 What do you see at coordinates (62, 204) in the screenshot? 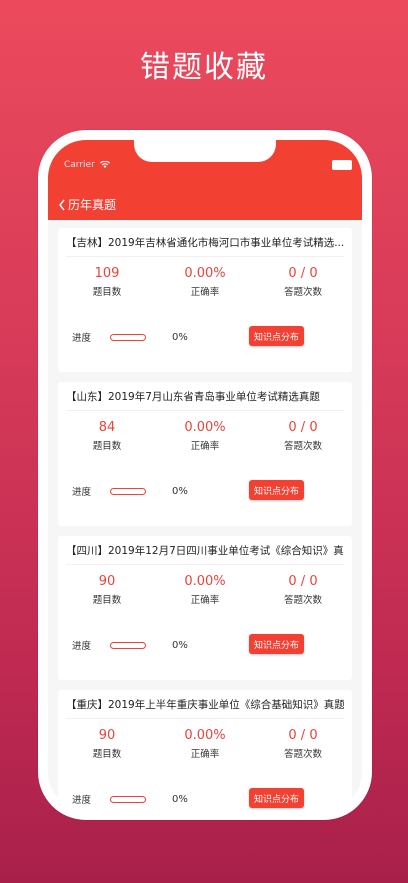
I see `chevron-left-icon` at bounding box center [62, 204].